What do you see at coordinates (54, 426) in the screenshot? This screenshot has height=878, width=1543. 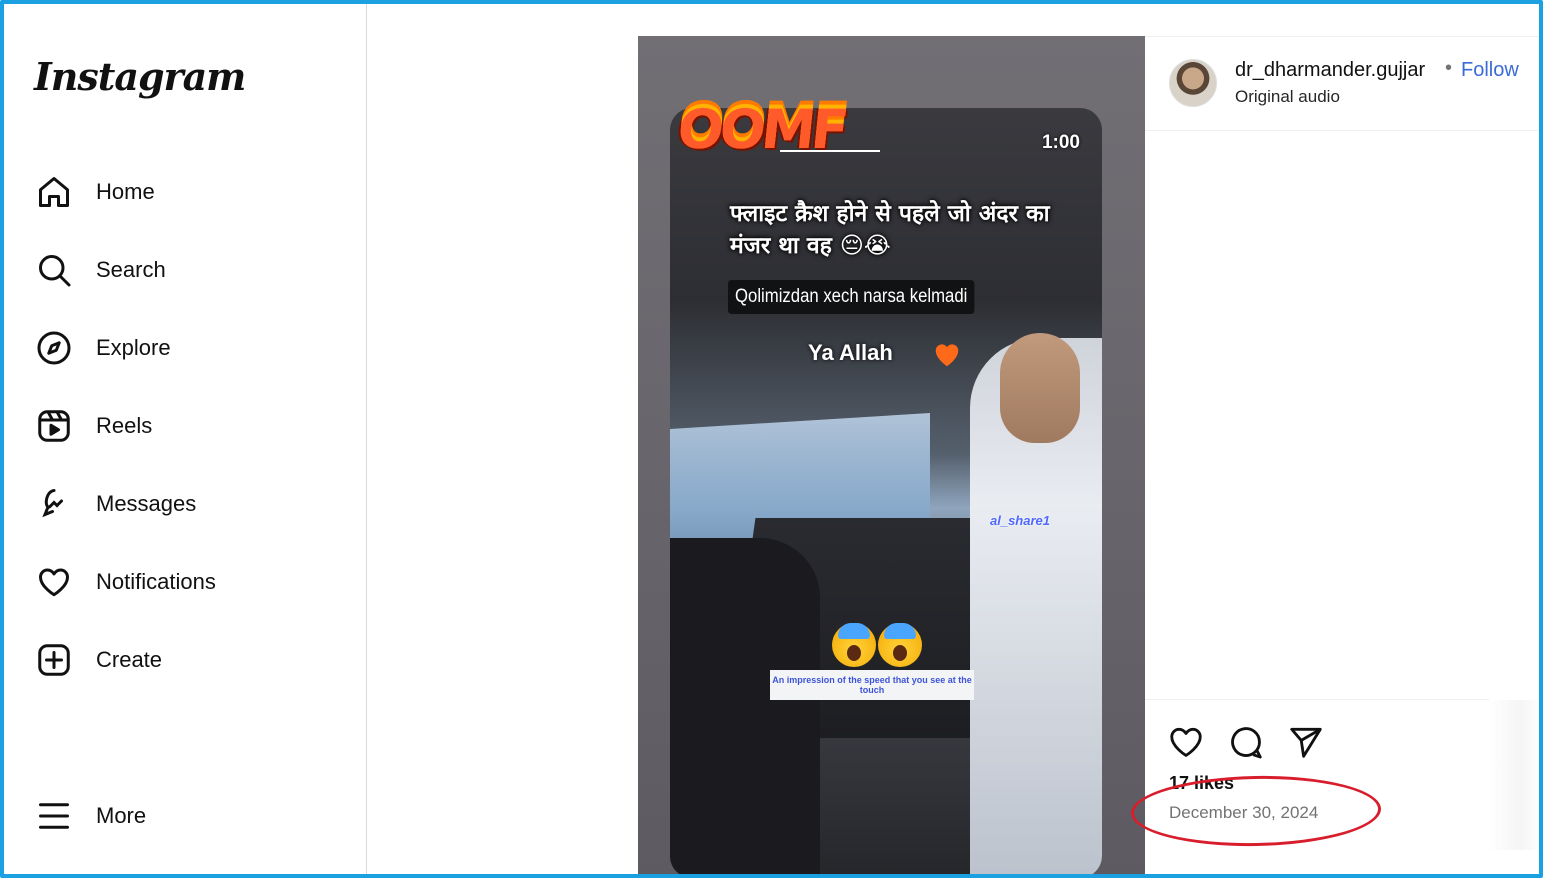 I see `reels-icon` at bounding box center [54, 426].